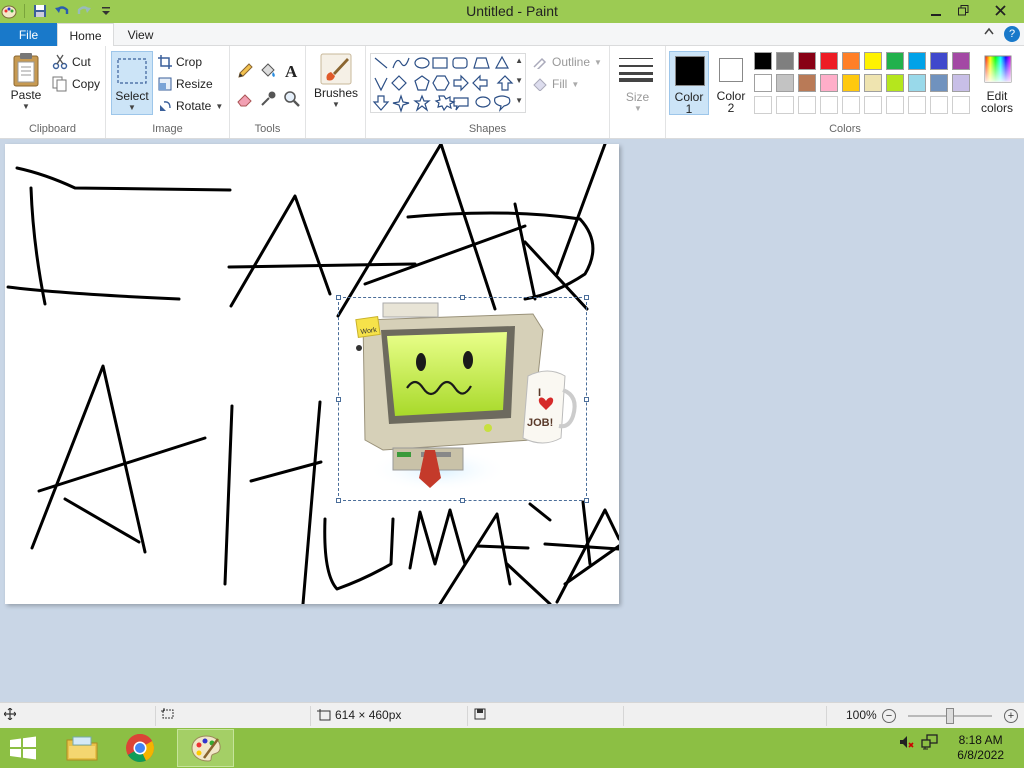 The image size is (1024, 768). I want to click on brushes-dropdown-icon: ▼, so click(336, 104).